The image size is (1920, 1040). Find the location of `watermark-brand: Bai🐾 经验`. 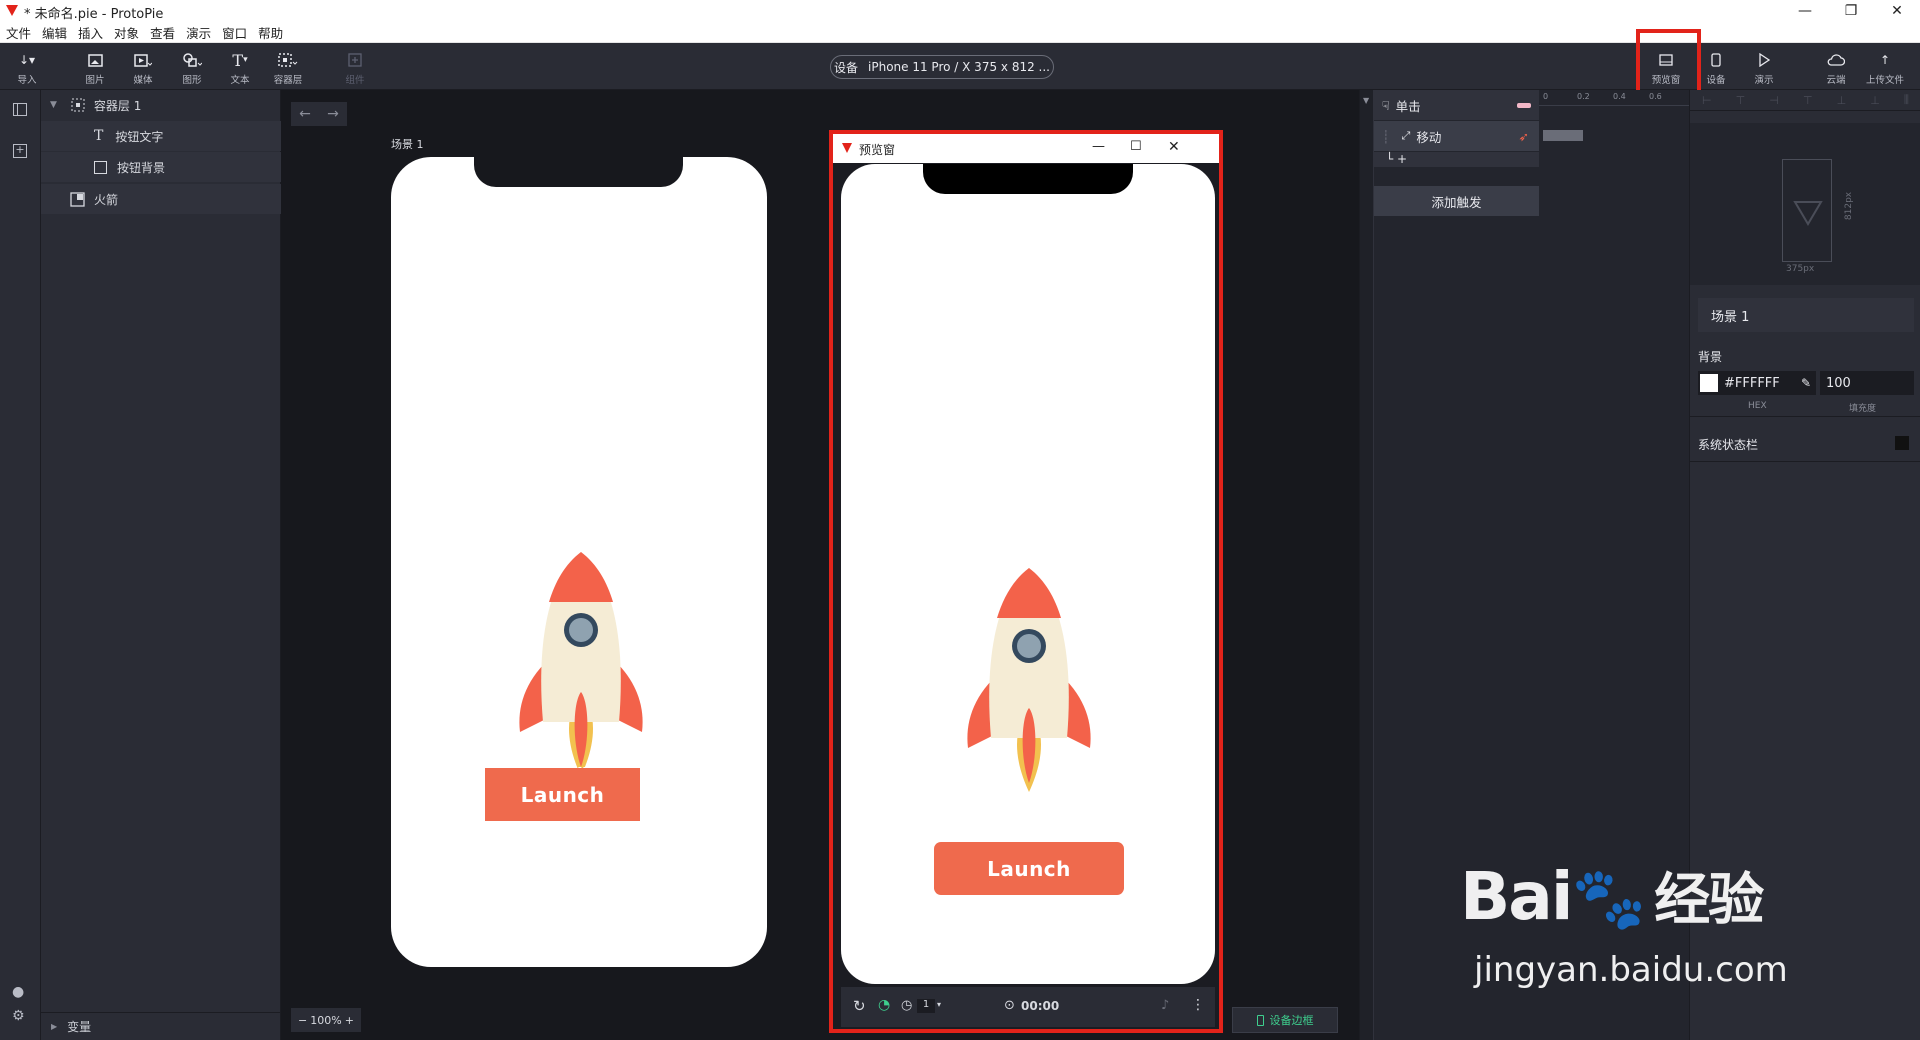

watermark-brand: Bai🐾 经验 is located at coordinates (1612, 896).